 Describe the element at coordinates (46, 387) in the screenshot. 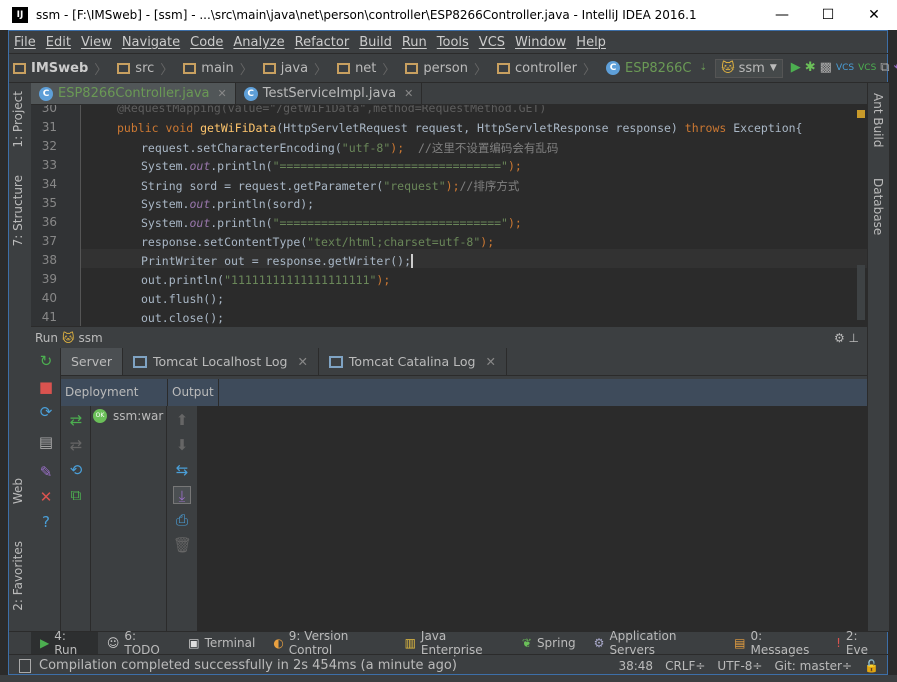

I see `stop-icon: ■` at that location.